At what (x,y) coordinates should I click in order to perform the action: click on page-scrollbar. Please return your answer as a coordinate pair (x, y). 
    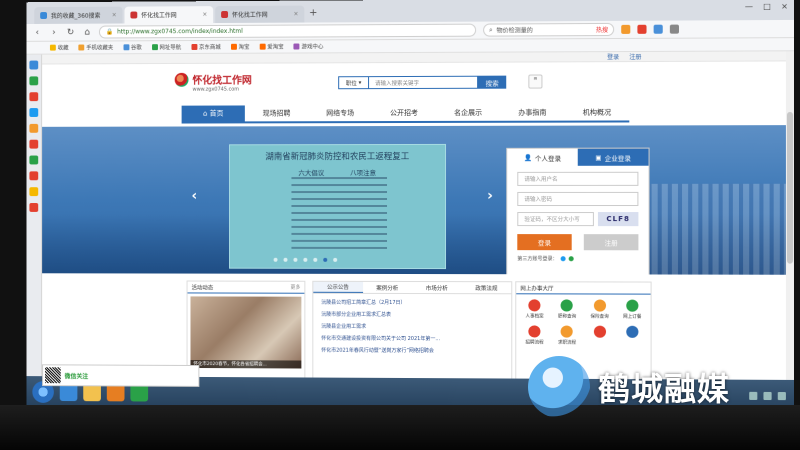
    Looking at the image, I should click on (790, 231).